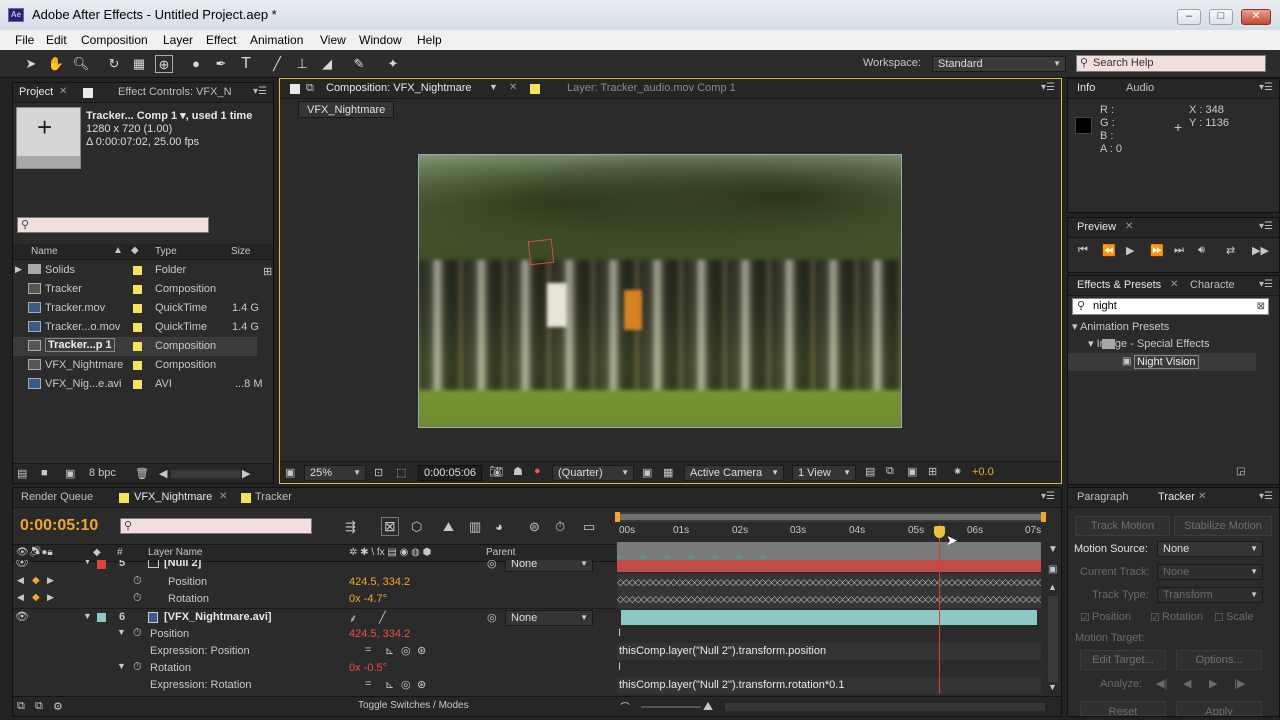  Describe the element at coordinates (708, 706) in the screenshot. I see `zoom-in-icon: ⛰` at that location.